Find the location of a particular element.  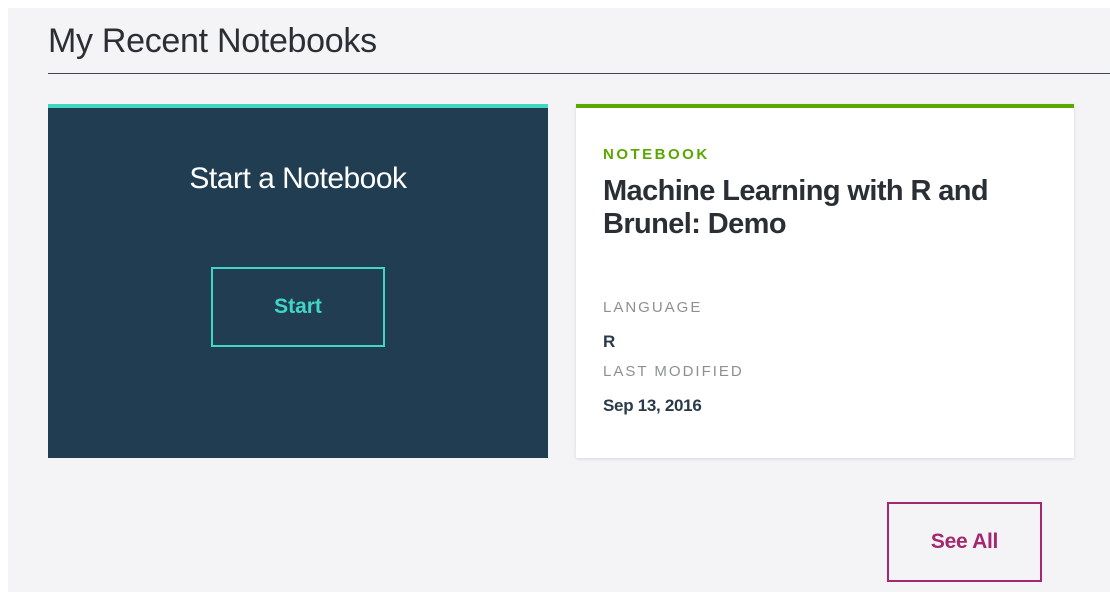

last-modified-value: Sep 13, 2016 is located at coordinates (652, 405).